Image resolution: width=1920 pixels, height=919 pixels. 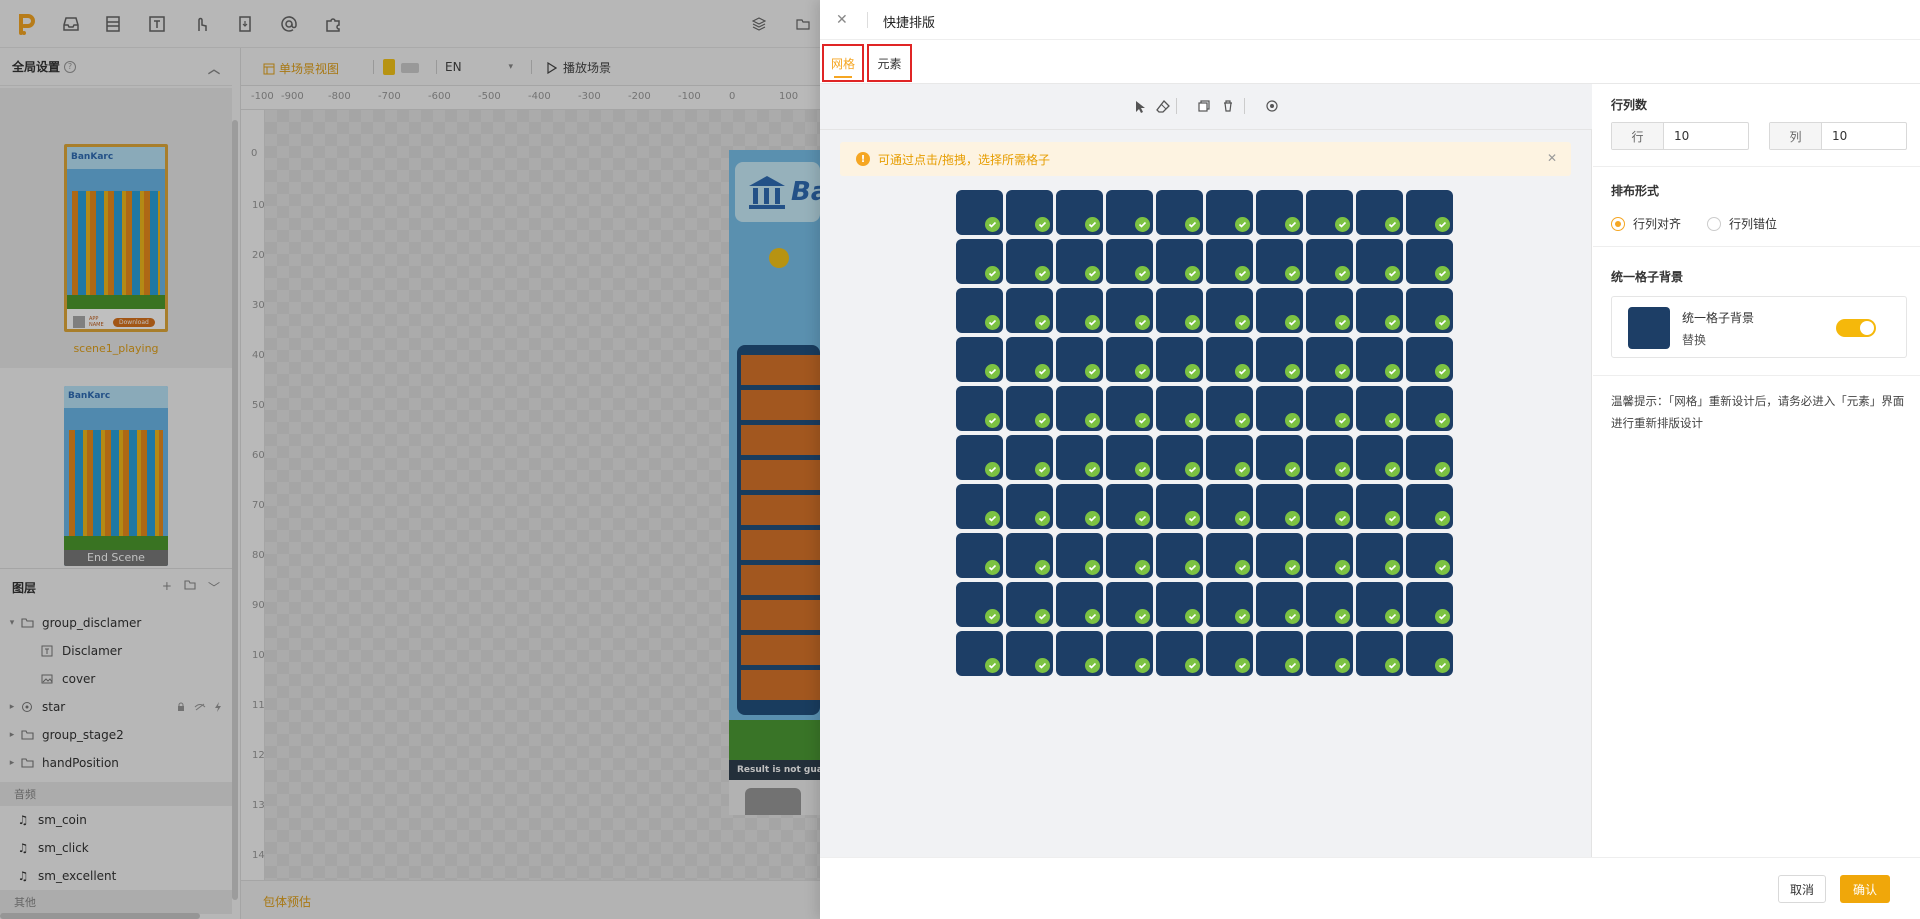 What do you see at coordinates (1838, 136) in the screenshot?
I see `cols-input: 列 10` at bounding box center [1838, 136].